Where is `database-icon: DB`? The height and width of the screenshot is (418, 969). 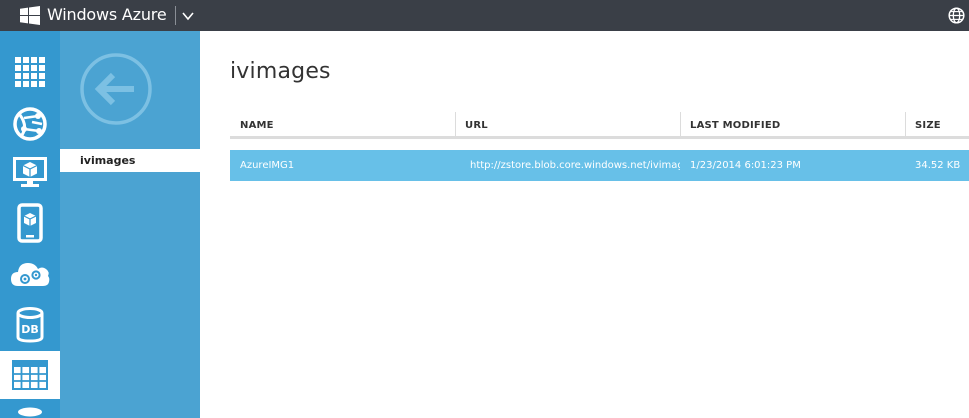
database-icon: DB is located at coordinates (30, 325).